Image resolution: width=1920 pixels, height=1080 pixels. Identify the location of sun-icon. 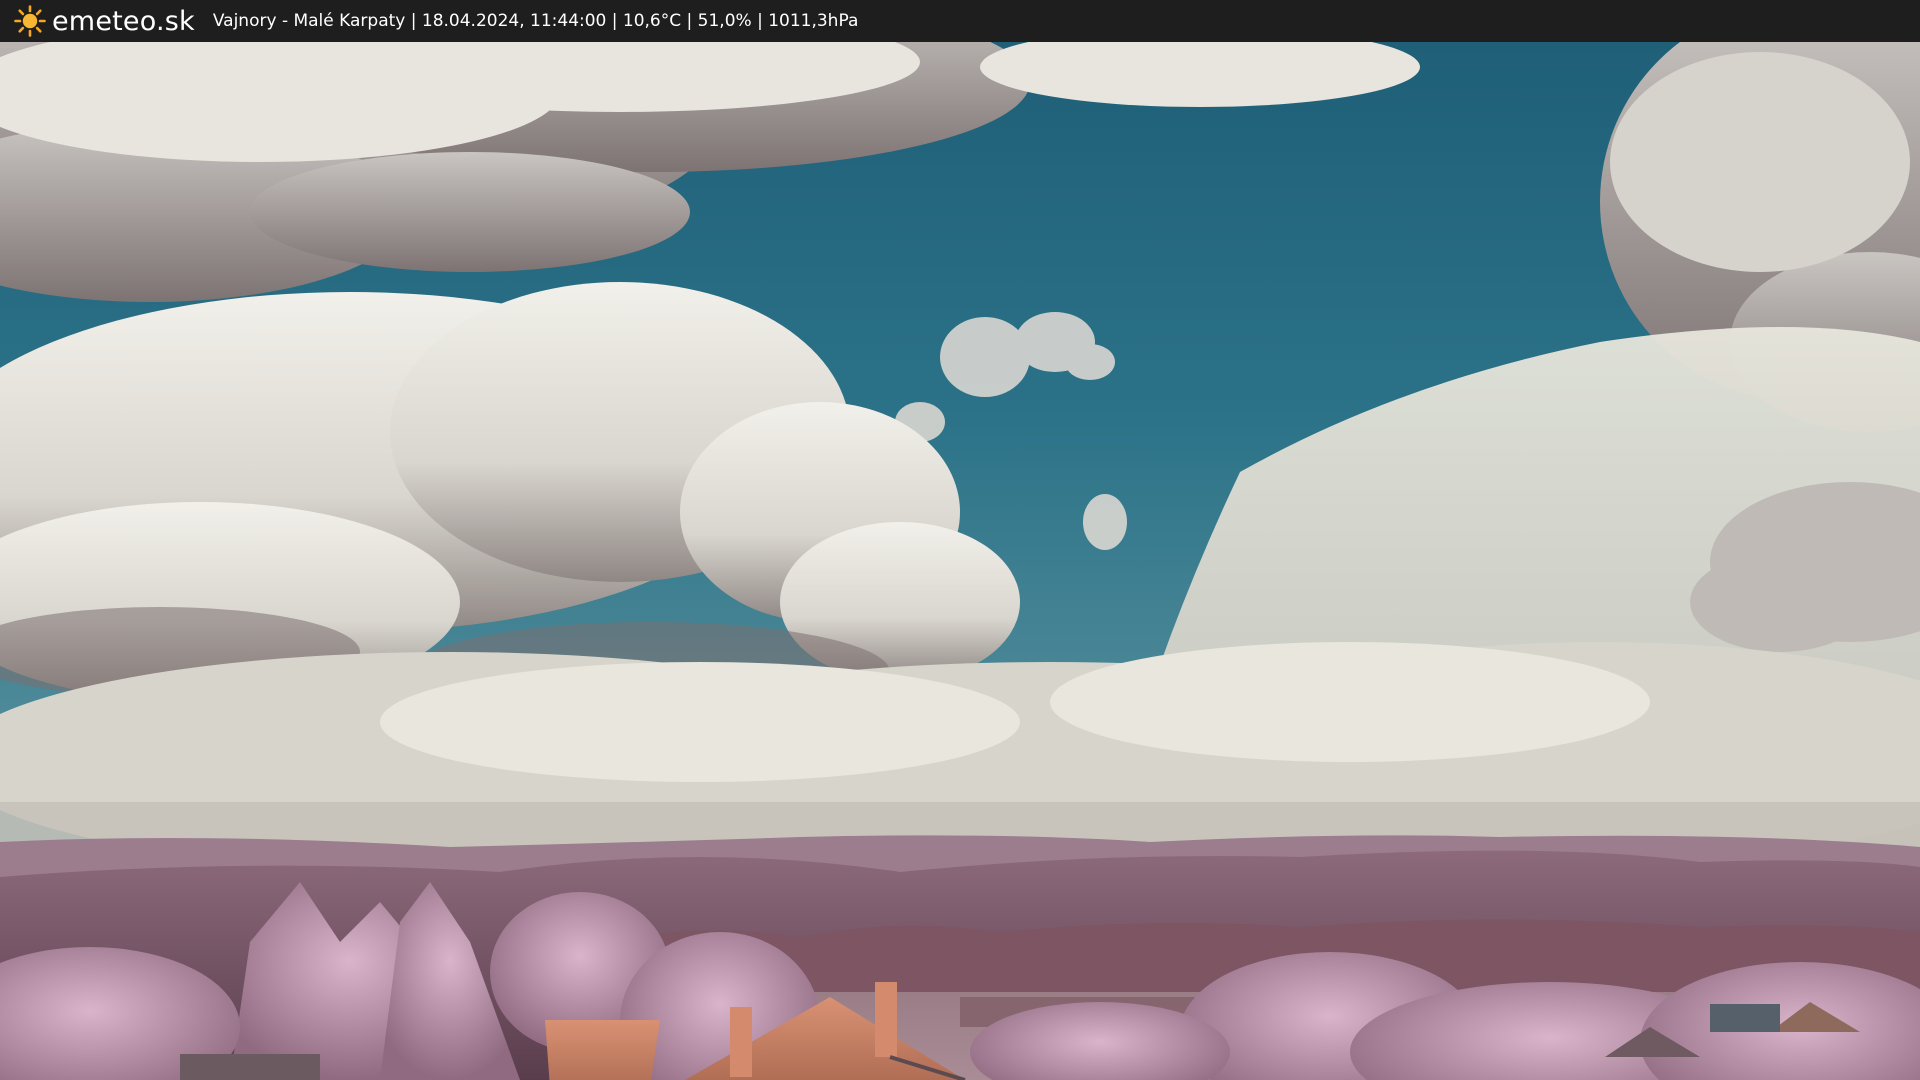
(30, 21).